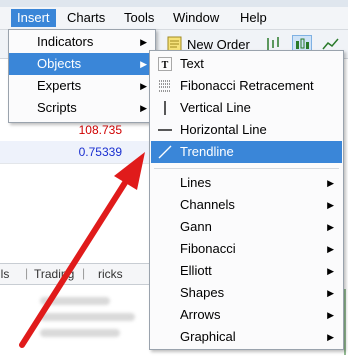 The width and height of the screenshot is (348, 358). What do you see at coordinates (165, 130) in the screenshot?
I see `horizontal-line-icon` at bounding box center [165, 130].